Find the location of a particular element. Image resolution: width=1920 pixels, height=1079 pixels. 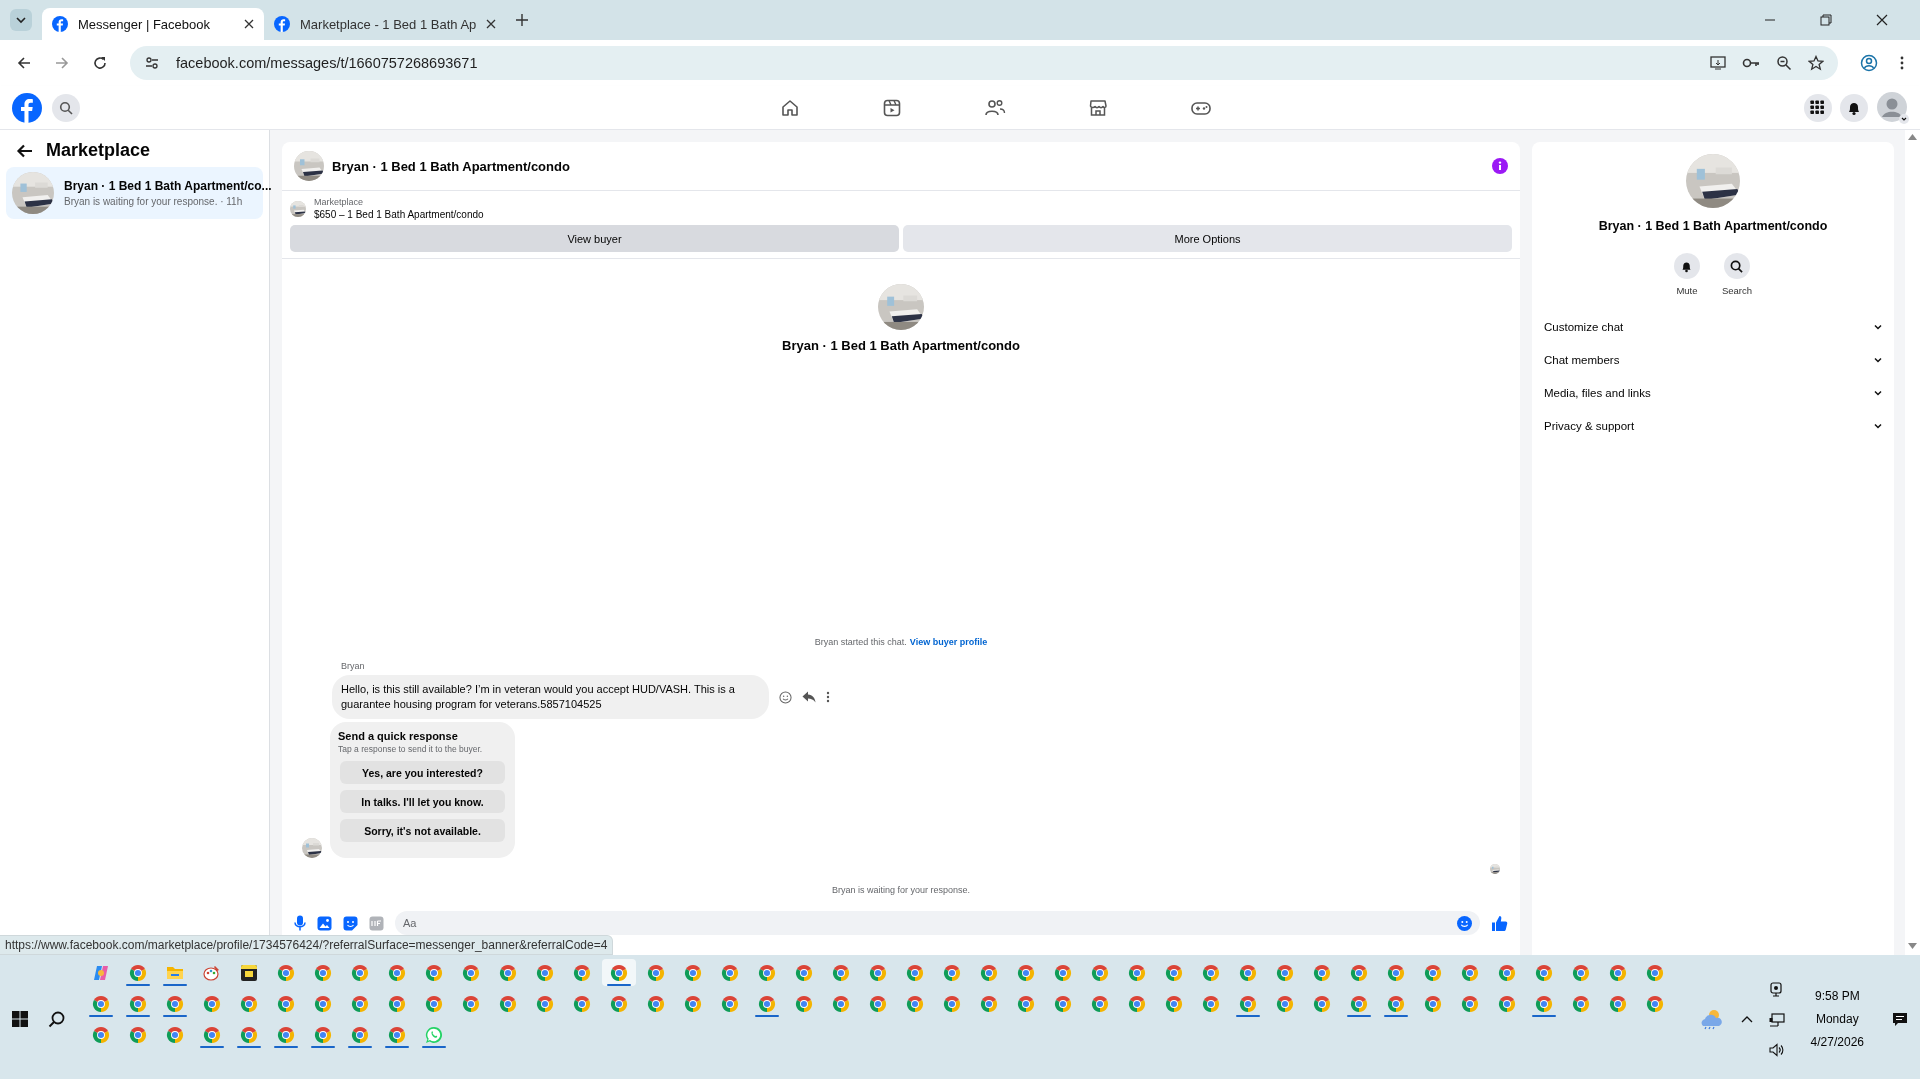

install-app-icon is located at coordinates (1718, 63).